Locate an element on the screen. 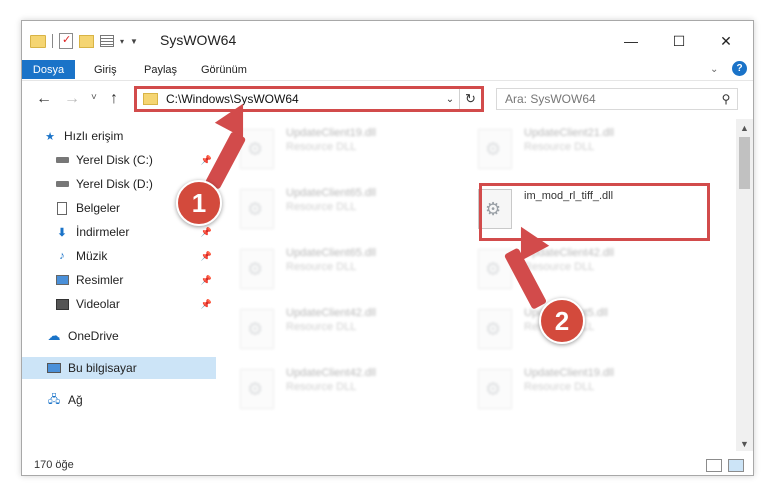  close-icon: ✕ is located at coordinates (726, 40).